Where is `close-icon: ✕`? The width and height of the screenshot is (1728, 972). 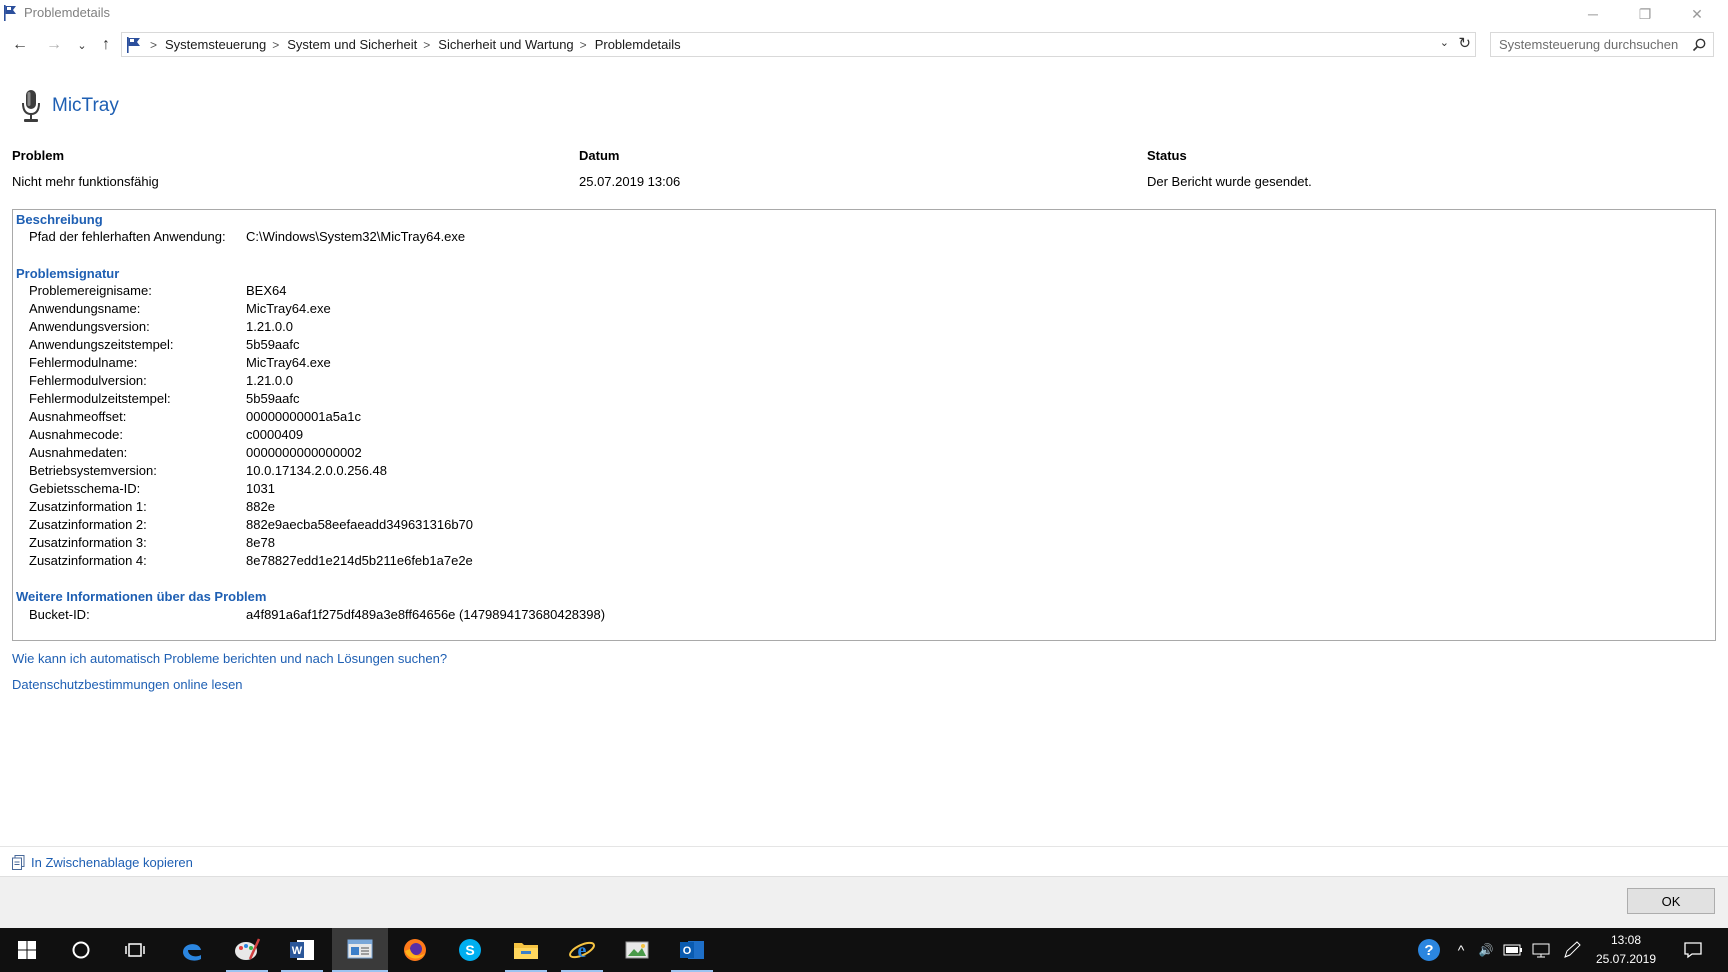 close-icon: ✕ is located at coordinates (1697, 13).